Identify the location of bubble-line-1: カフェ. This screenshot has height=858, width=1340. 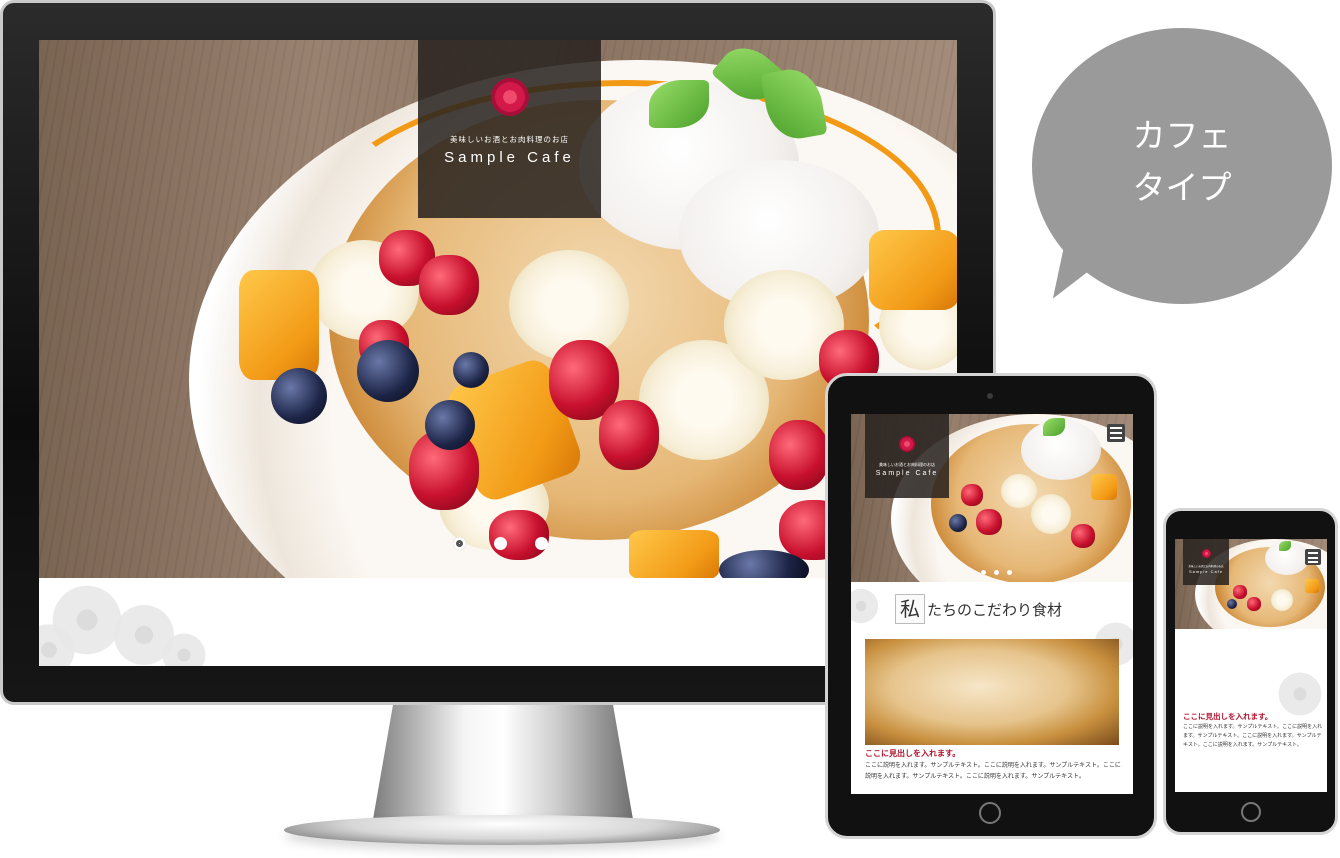
(1182, 135).